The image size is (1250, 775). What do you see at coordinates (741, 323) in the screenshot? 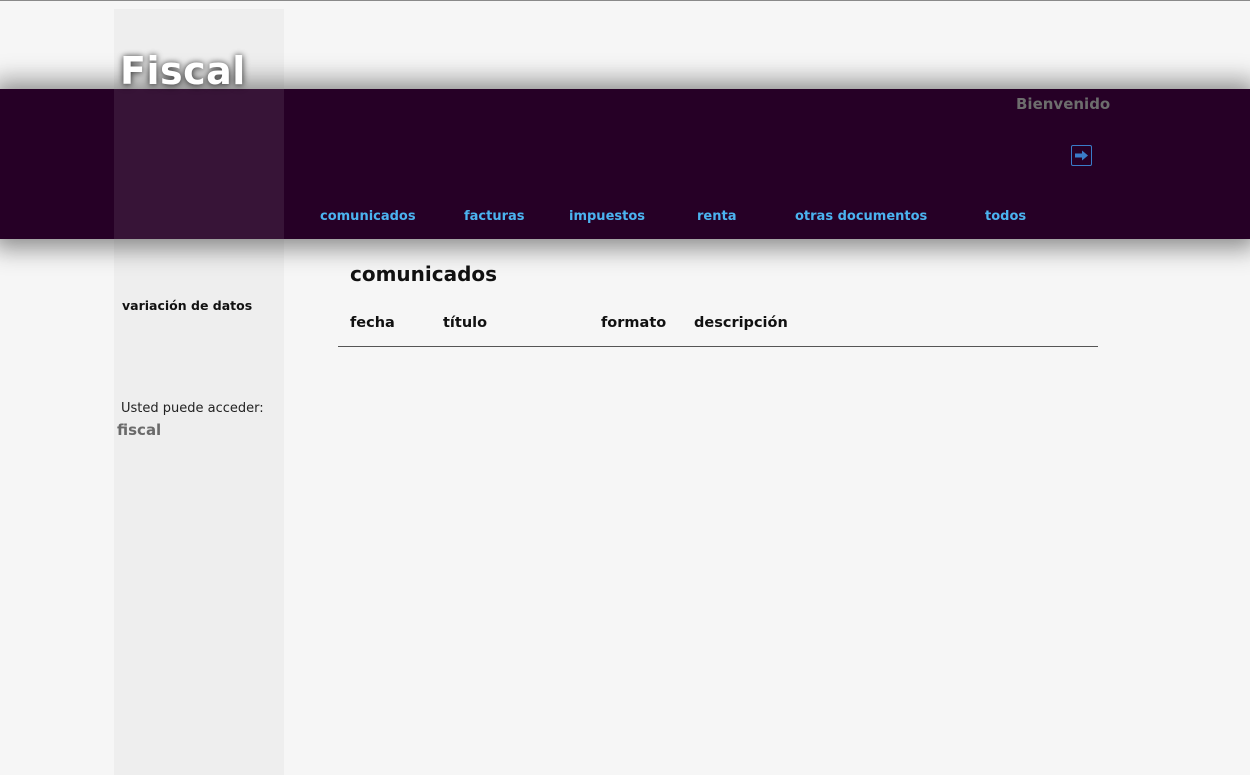
I see `column-header-descripcion: descripción` at bounding box center [741, 323].